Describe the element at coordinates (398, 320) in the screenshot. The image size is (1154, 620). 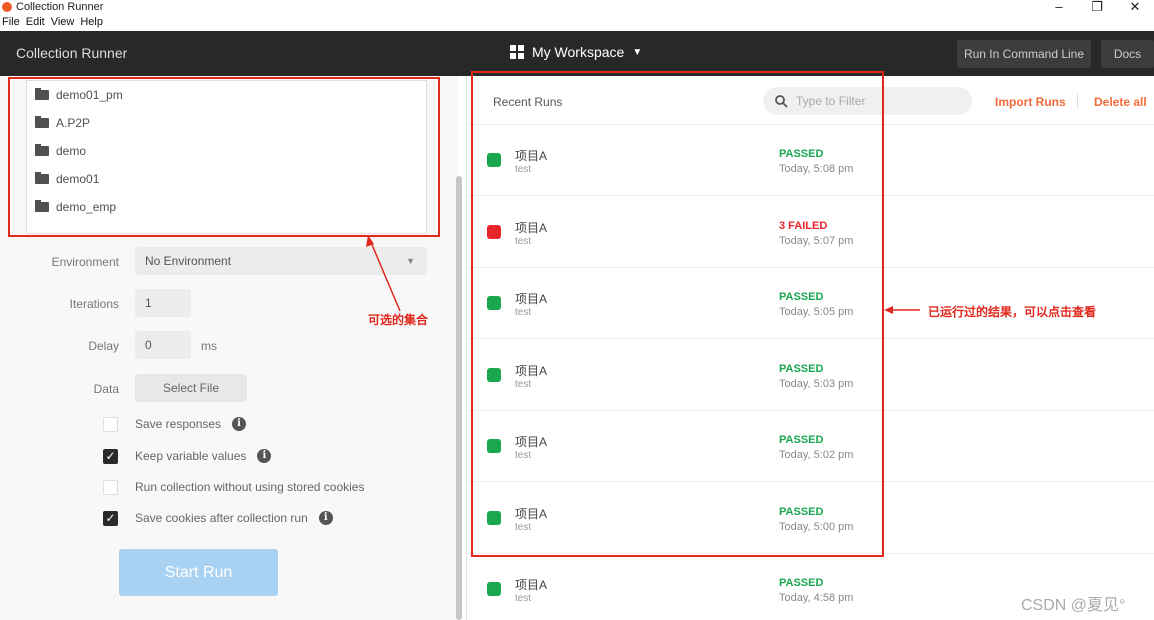
I see `collections-annotation: 可选的集合` at that location.